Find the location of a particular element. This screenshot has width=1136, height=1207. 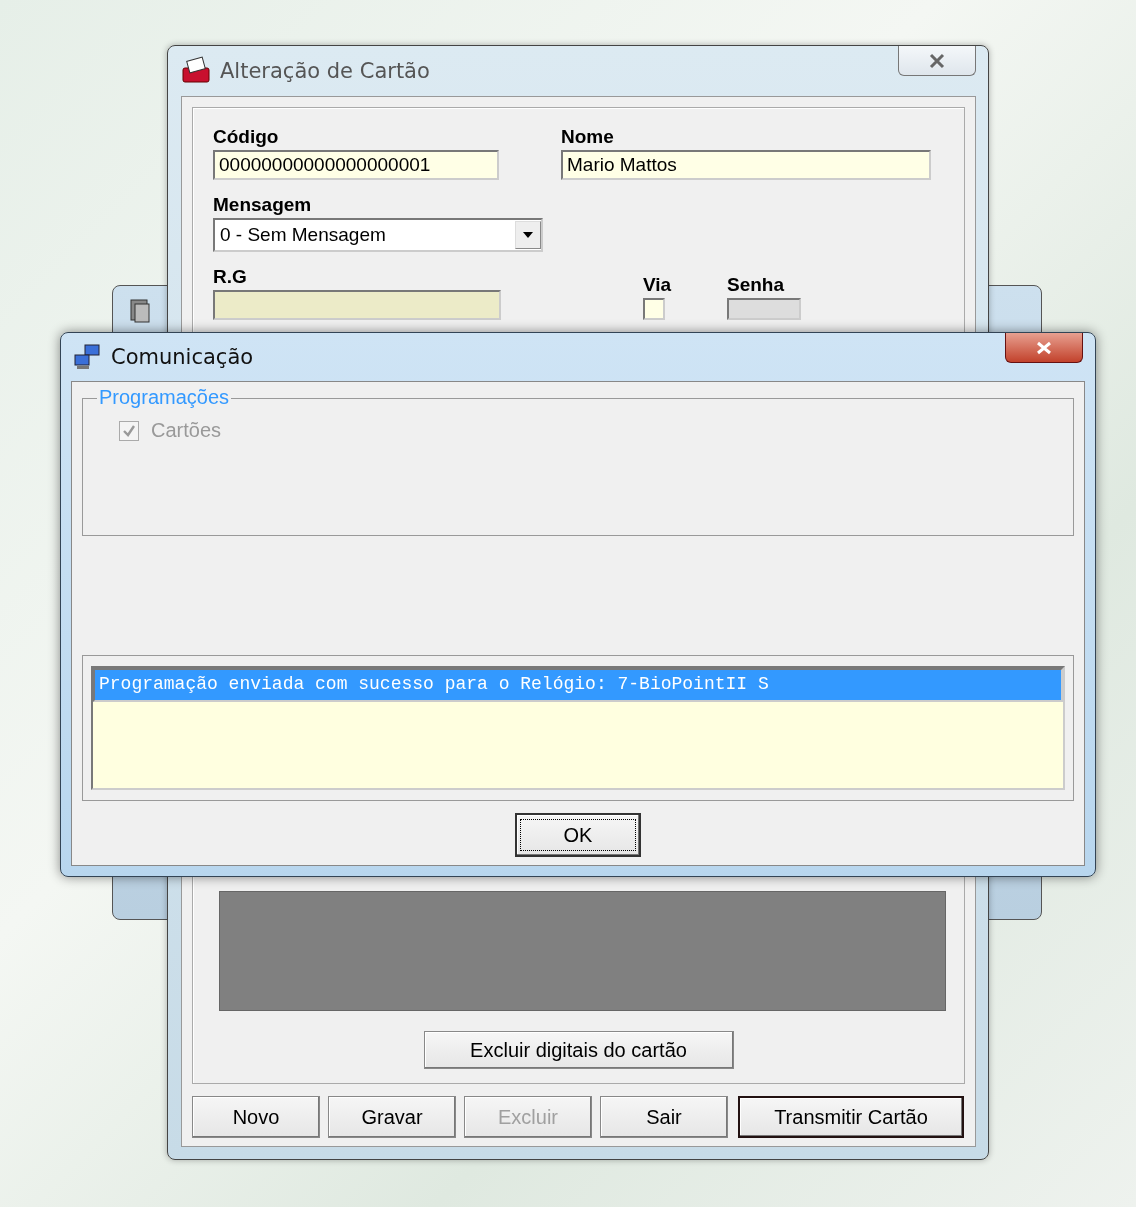

field-label: Mensagem is located at coordinates (263, 205).